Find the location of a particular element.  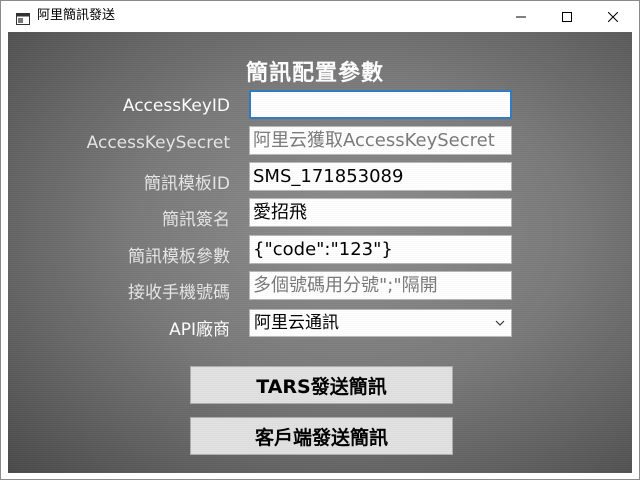

access-key-id-label: AccessKeyID is located at coordinates (176, 106).